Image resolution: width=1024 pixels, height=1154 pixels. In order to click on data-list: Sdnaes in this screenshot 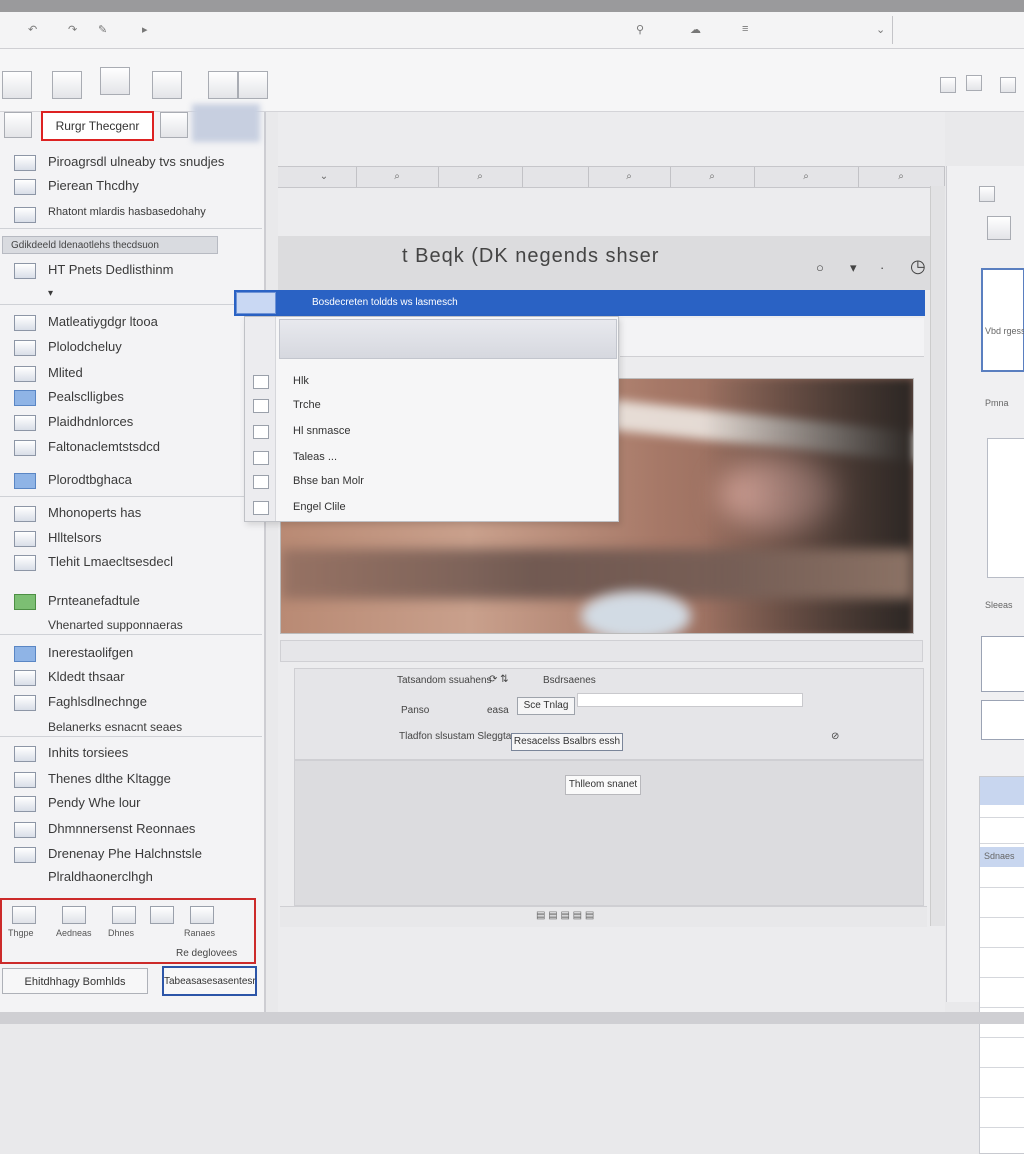, I will do `click(1001, 965)`.